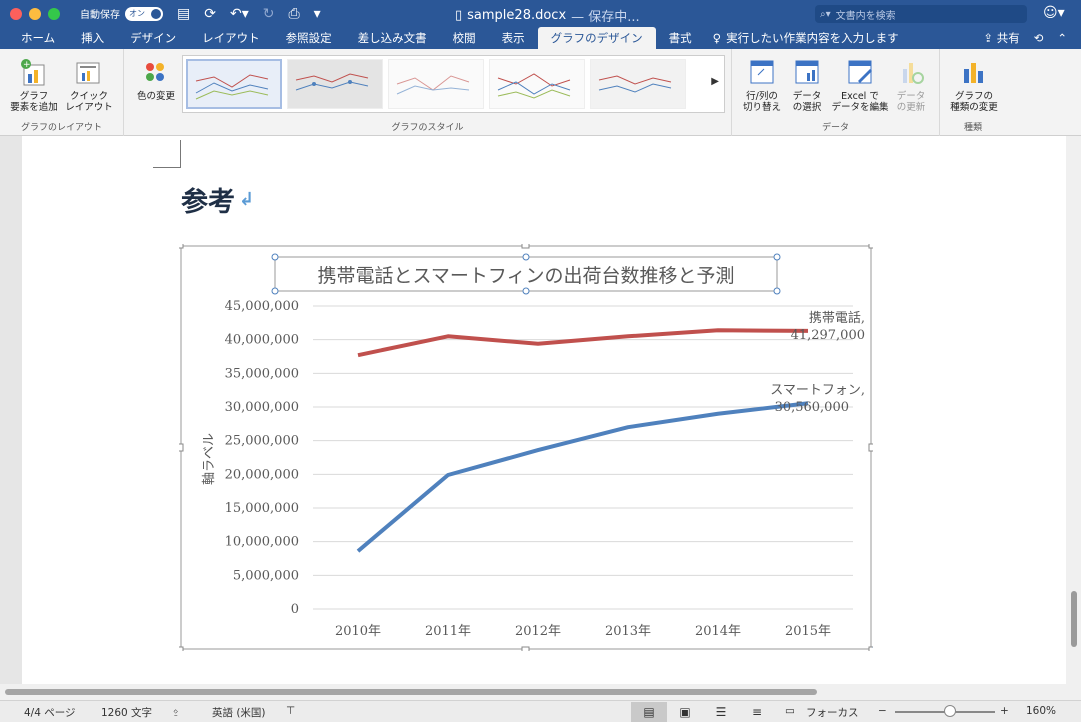 This screenshot has width=1081, height=722. I want to click on section-heading: 参考 ↲, so click(217, 199).